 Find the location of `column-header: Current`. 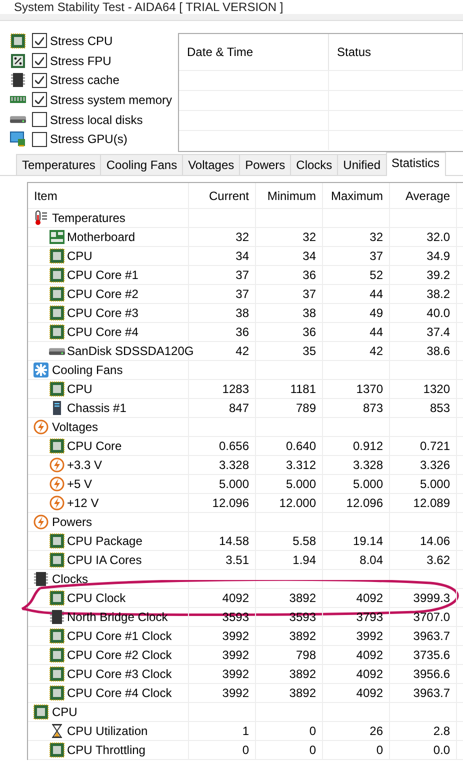

column-header: Current is located at coordinates (222, 195).